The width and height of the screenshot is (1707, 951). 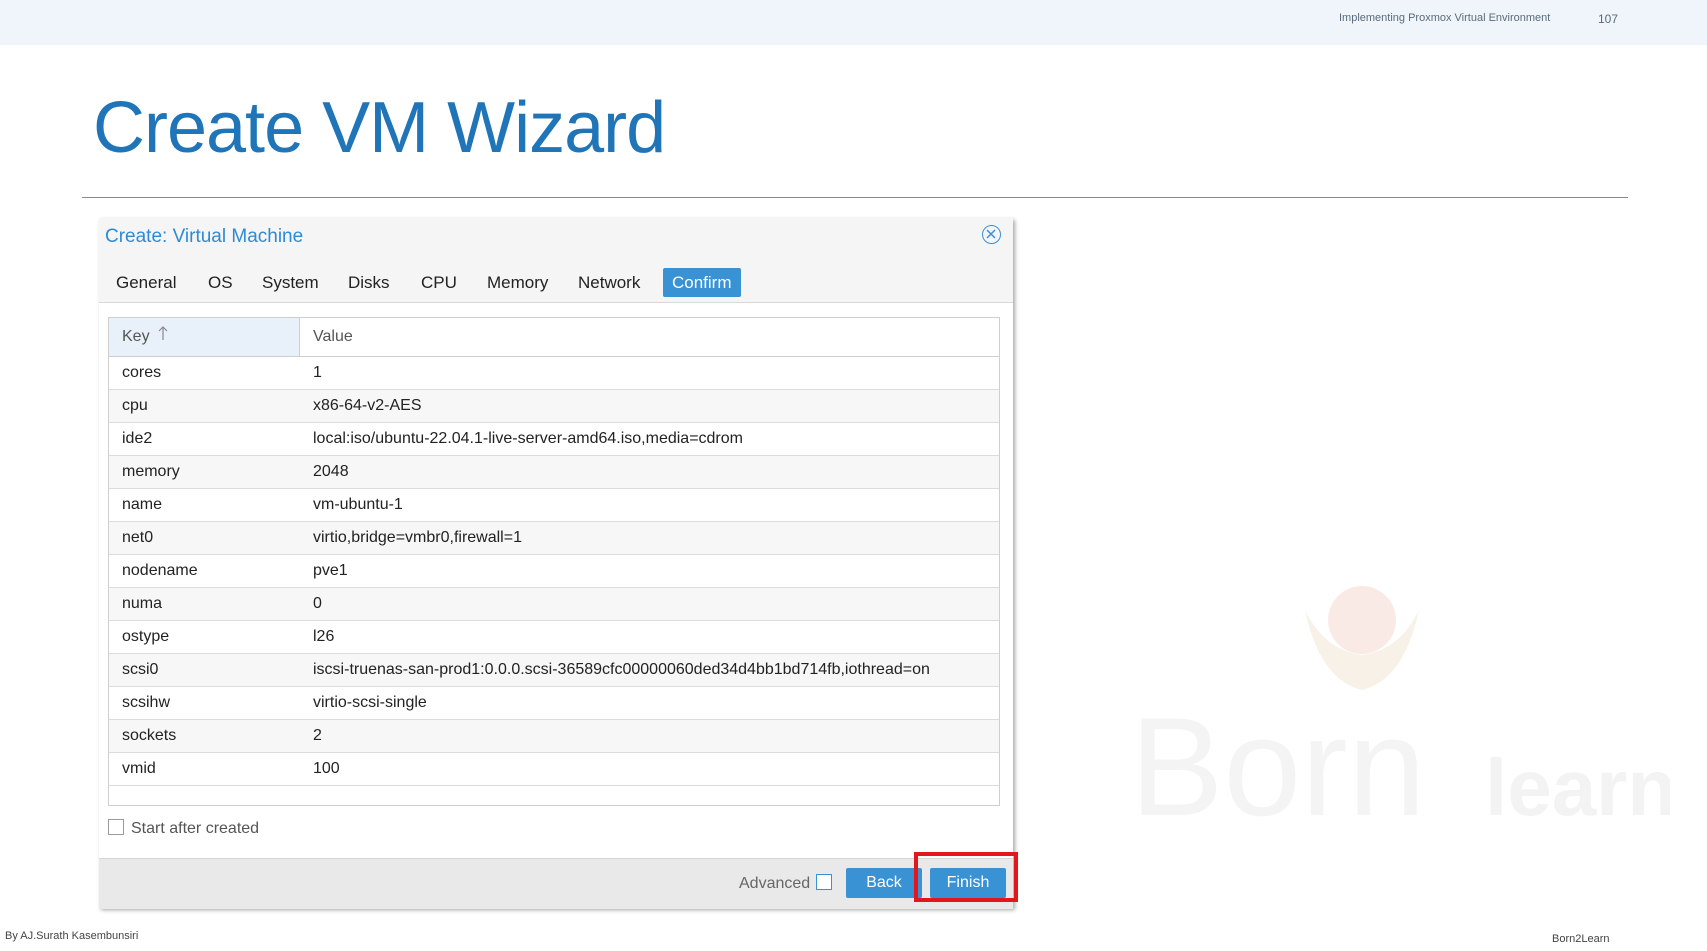 What do you see at coordinates (72, 936) in the screenshot?
I see `slide-footer-author: By AJ.Surath Kasembunsiri` at bounding box center [72, 936].